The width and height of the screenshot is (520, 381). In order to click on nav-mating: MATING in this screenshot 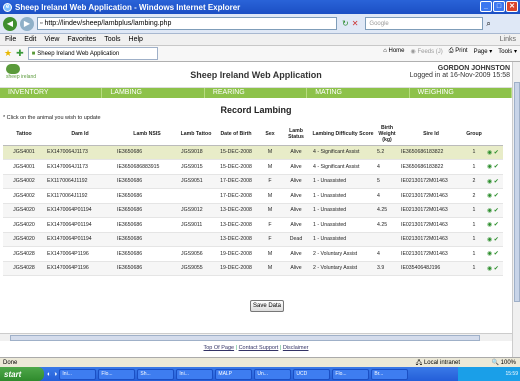, I will do `click(358, 93)`.